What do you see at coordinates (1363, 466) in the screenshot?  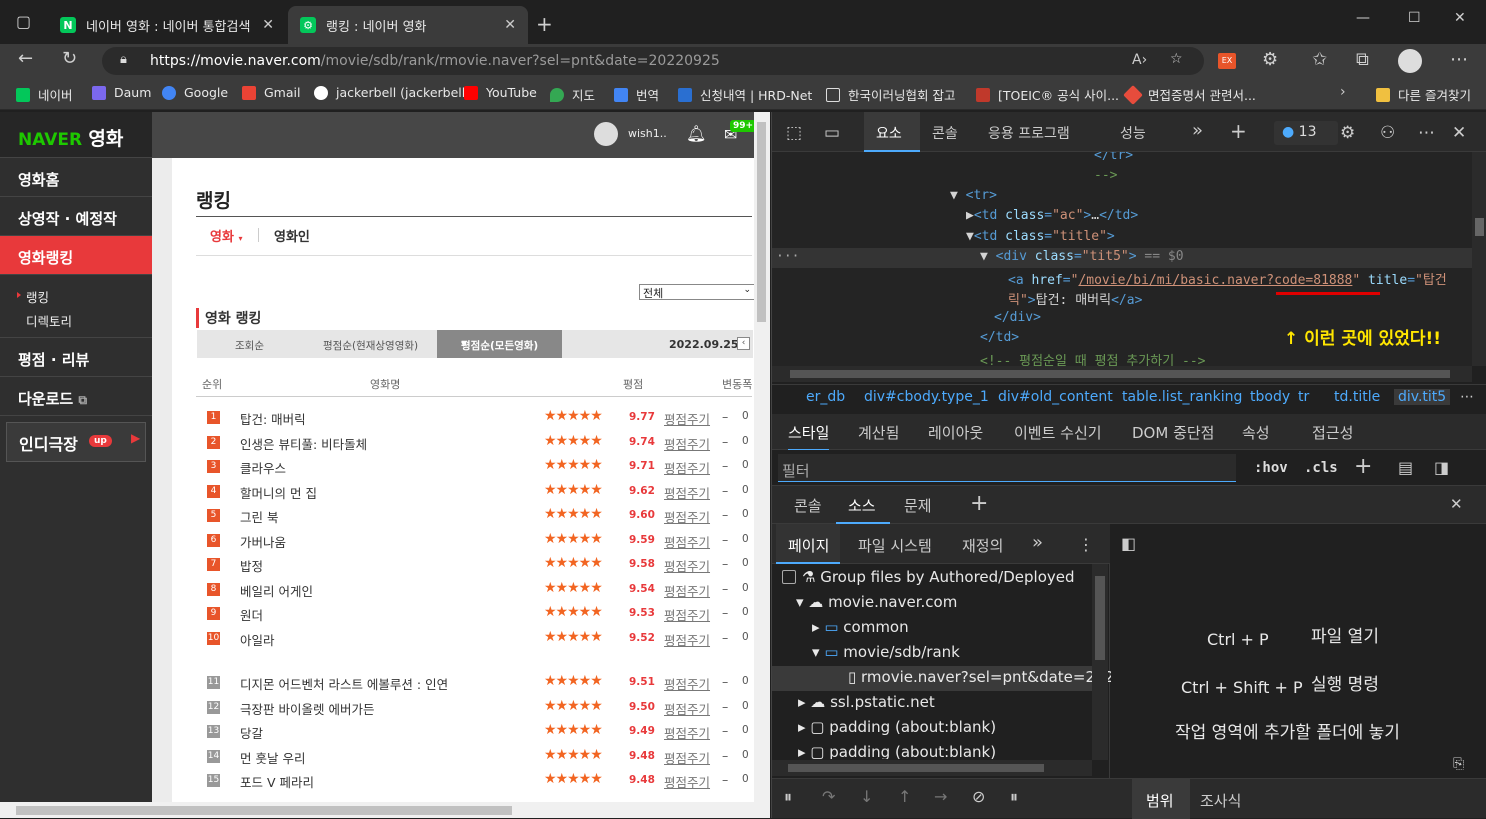 I see `new-rule-icon: +` at bounding box center [1363, 466].